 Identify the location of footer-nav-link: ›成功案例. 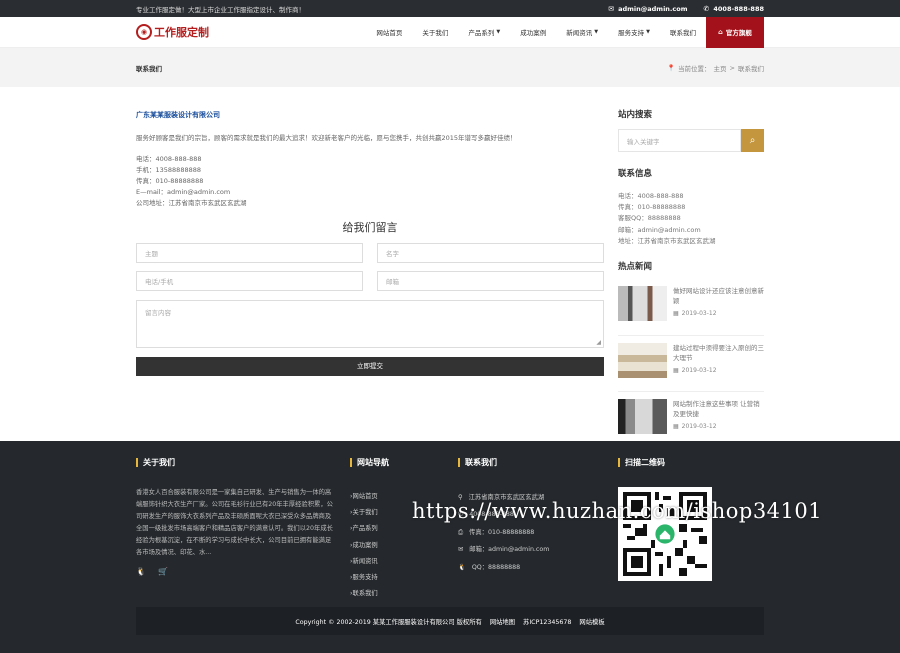
(369, 546).